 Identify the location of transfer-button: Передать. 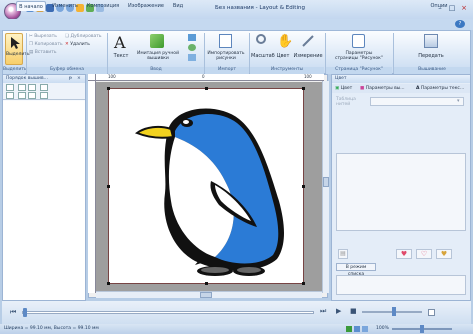
(431, 49).